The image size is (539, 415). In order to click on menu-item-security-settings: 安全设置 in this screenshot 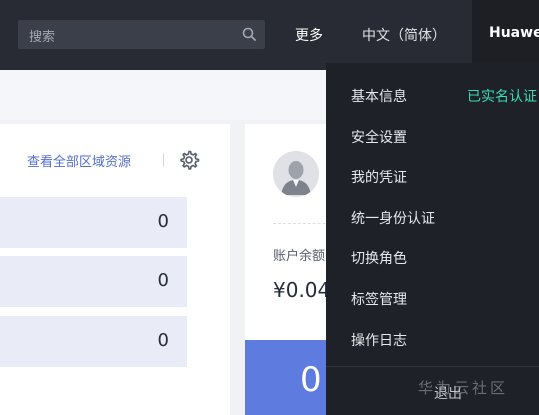, I will do `click(379, 137)`.